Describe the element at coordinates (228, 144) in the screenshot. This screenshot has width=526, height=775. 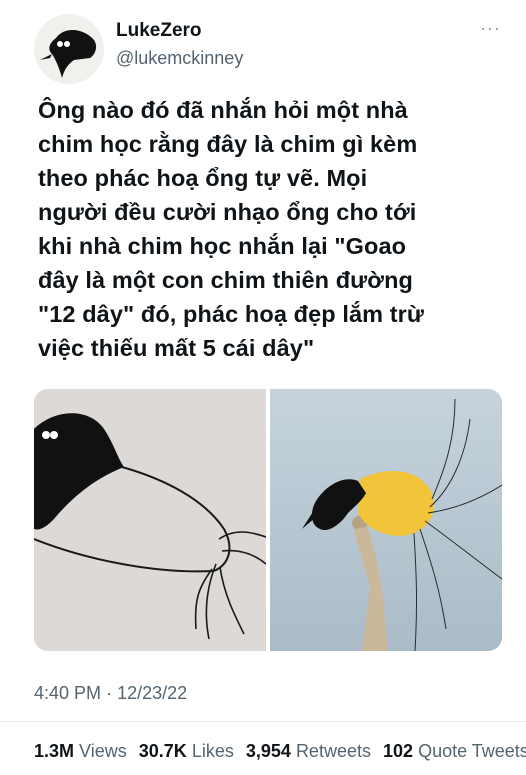
I see `tweet-line: chim học rằng đây là chim gì kèm` at that location.